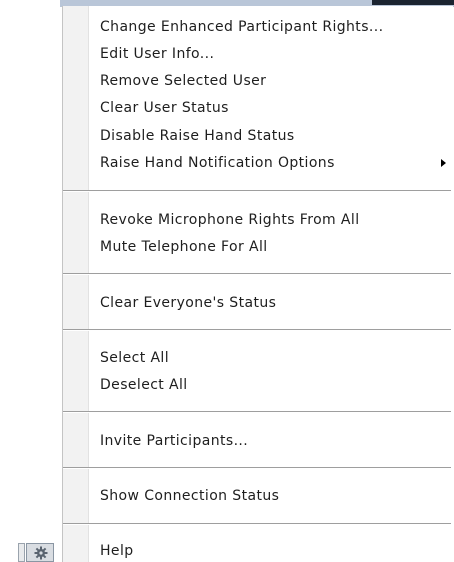 This screenshot has height=562, width=454. Describe the element at coordinates (144, 385) in the screenshot. I see `menu-item-deselect-all: Deselect All` at that location.